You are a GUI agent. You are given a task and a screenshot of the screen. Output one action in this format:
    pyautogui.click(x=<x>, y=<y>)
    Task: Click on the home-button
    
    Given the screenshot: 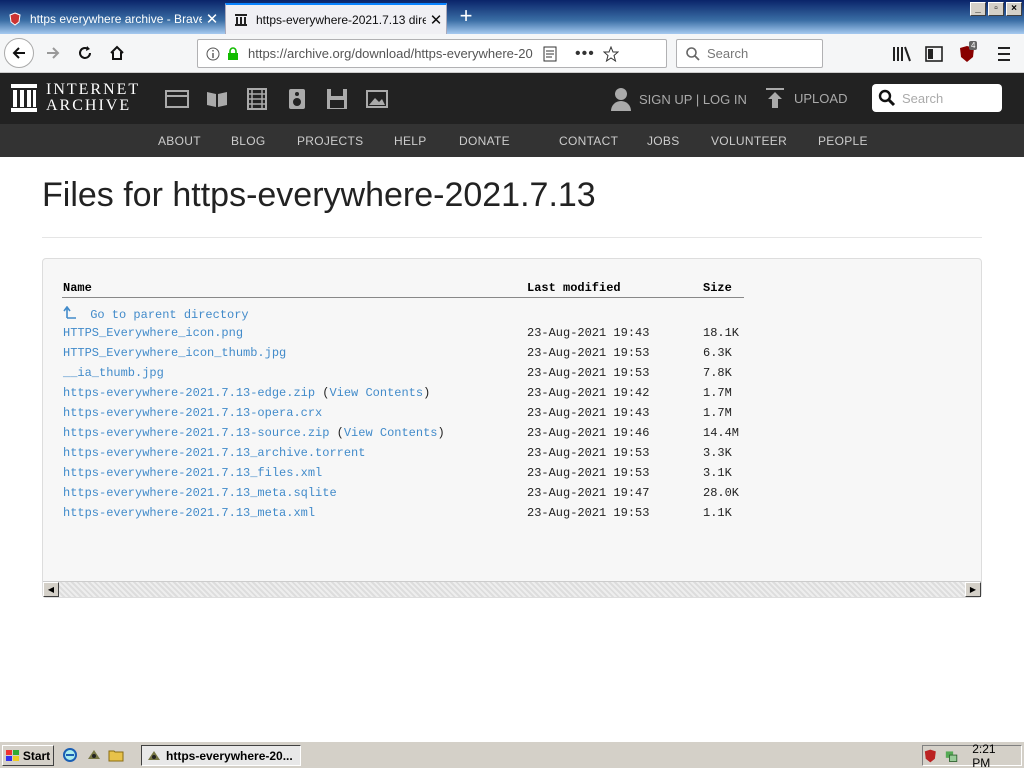 What is the action you would take?
    pyautogui.click(x=117, y=53)
    